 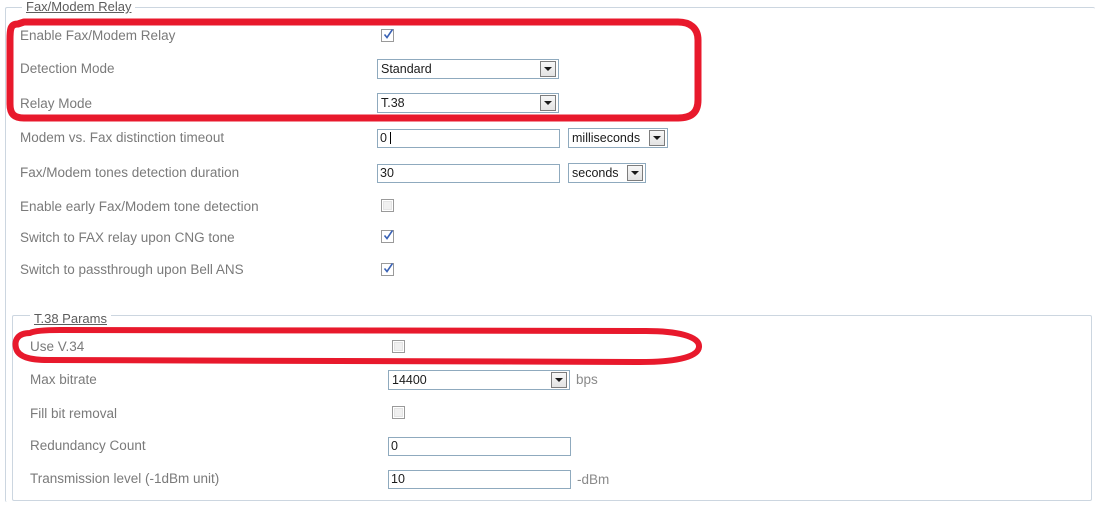 I want to click on select-relay-mode: T.38, so click(x=468, y=103).